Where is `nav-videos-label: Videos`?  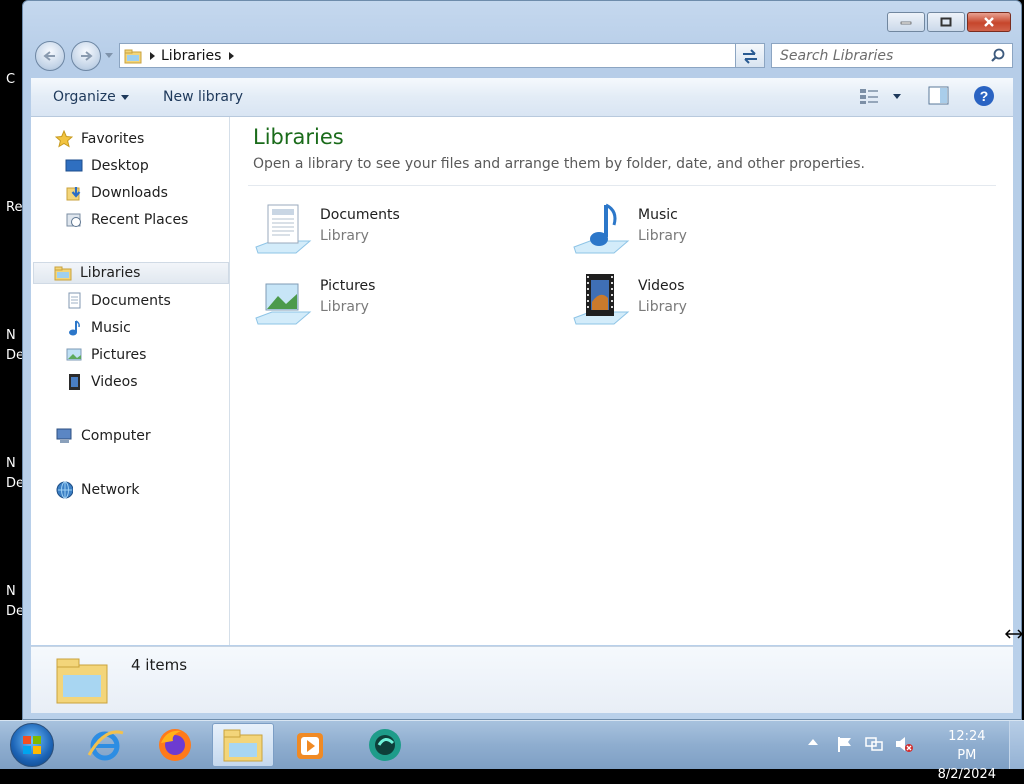 nav-videos-label: Videos is located at coordinates (114, 382).